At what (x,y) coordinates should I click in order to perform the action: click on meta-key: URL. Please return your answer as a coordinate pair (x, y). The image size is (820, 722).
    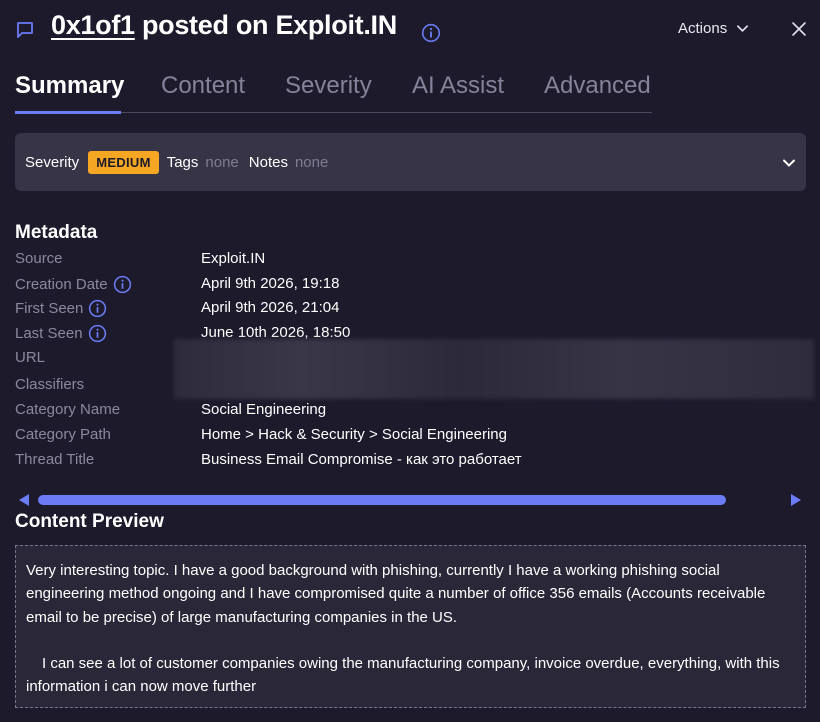
    Looking at the image, I should click on (30, 357).